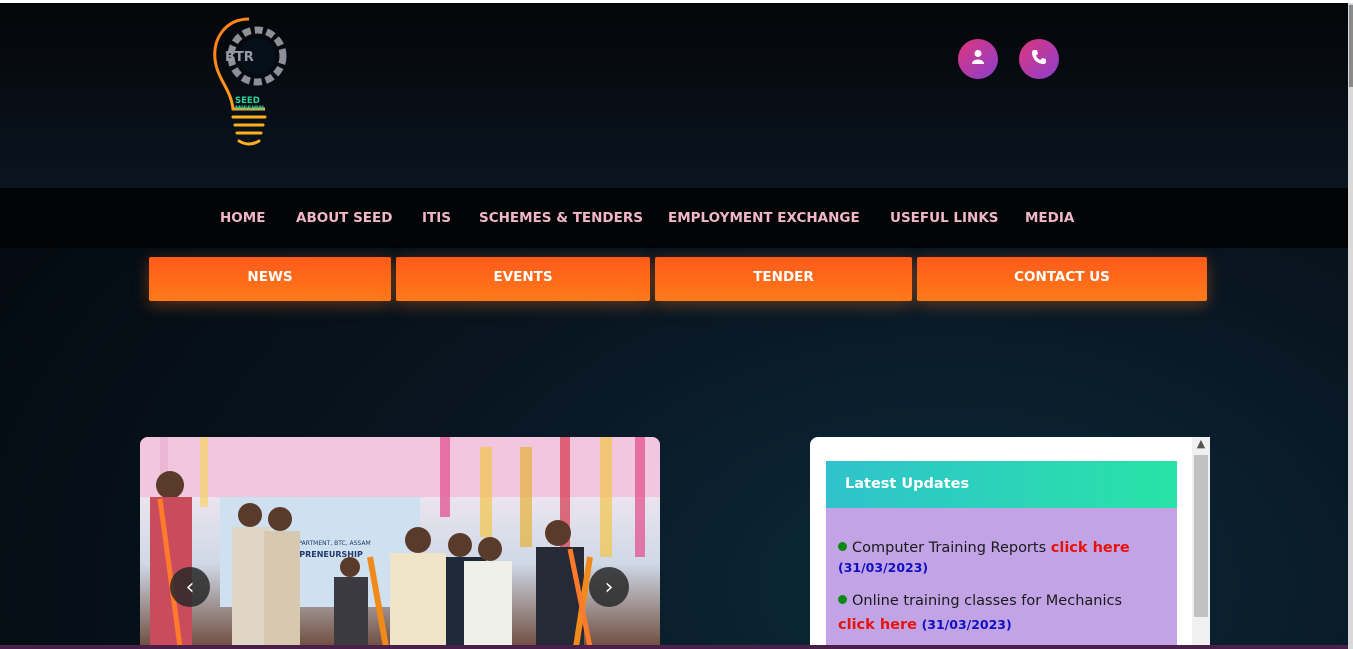  I want to click on call-button, so click(1039, 59).